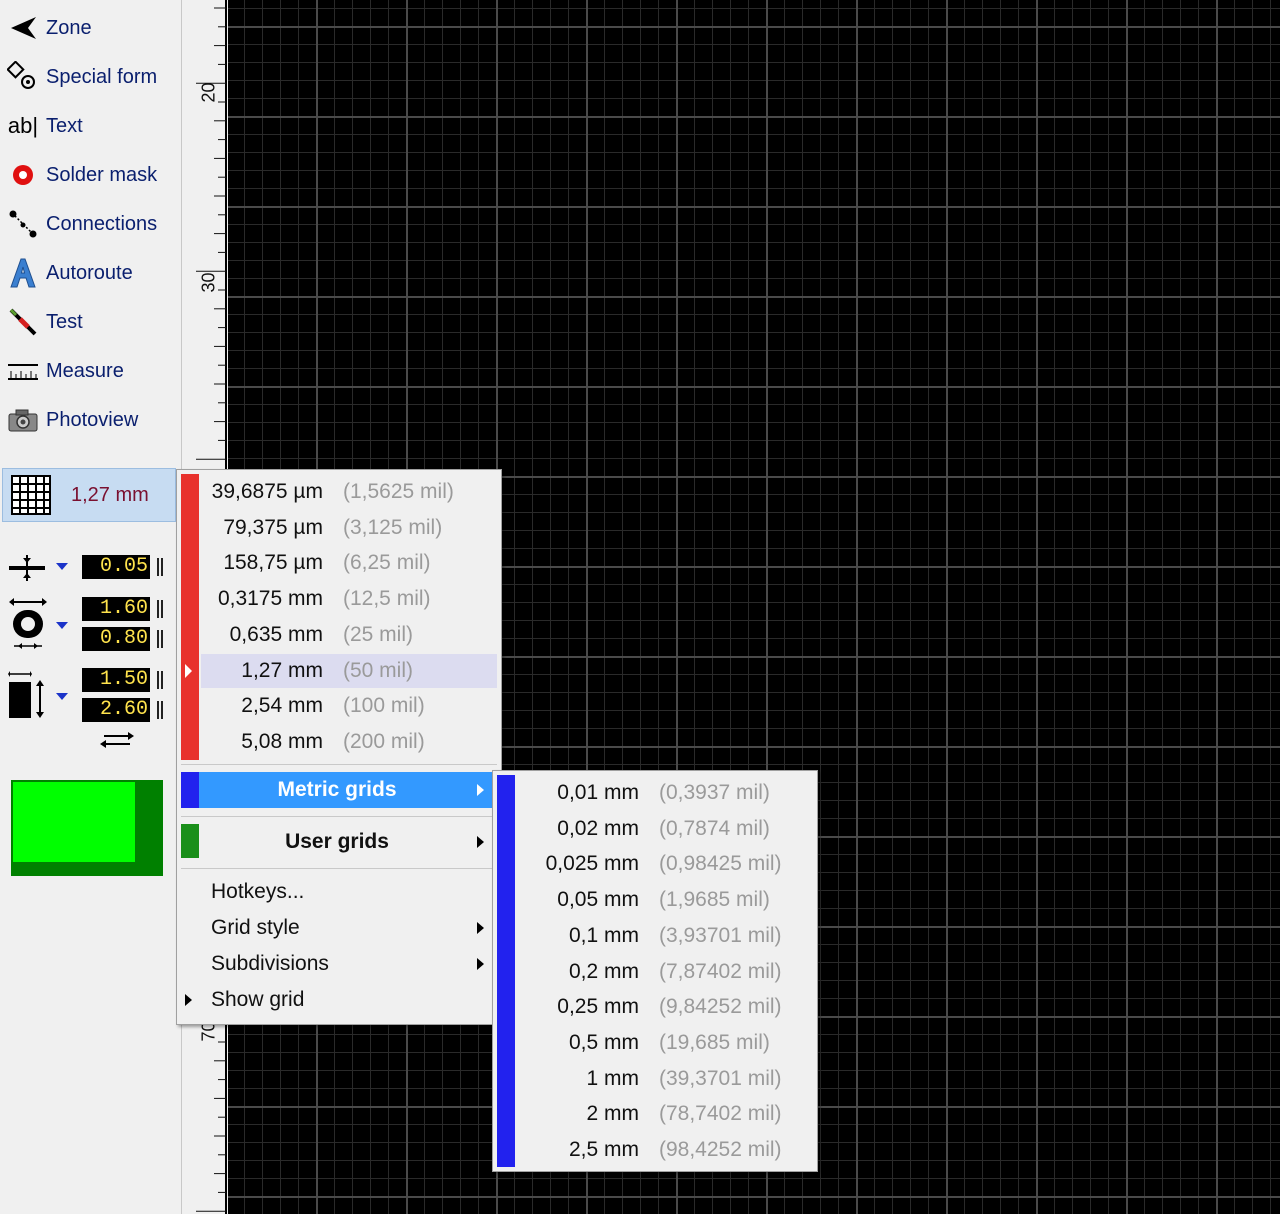 The width and height of the screenshot is (1280, 1214). I want to click on swap-dimensions-icon, so click(117, 742).